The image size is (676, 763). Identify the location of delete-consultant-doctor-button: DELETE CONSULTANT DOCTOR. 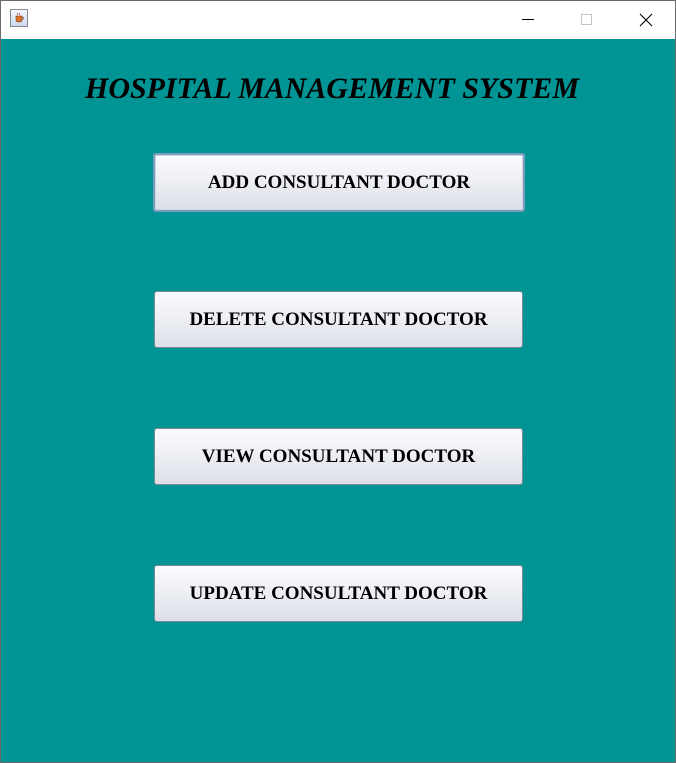
(338, 319).